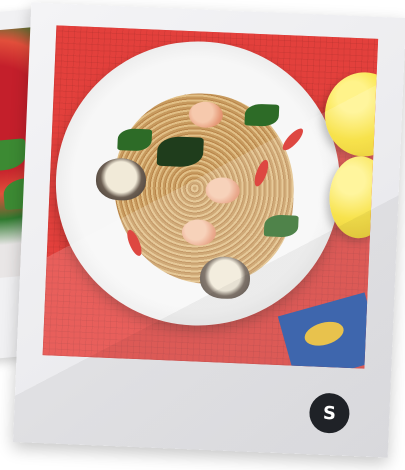  I want to click on red-chili, so click(292, 139).